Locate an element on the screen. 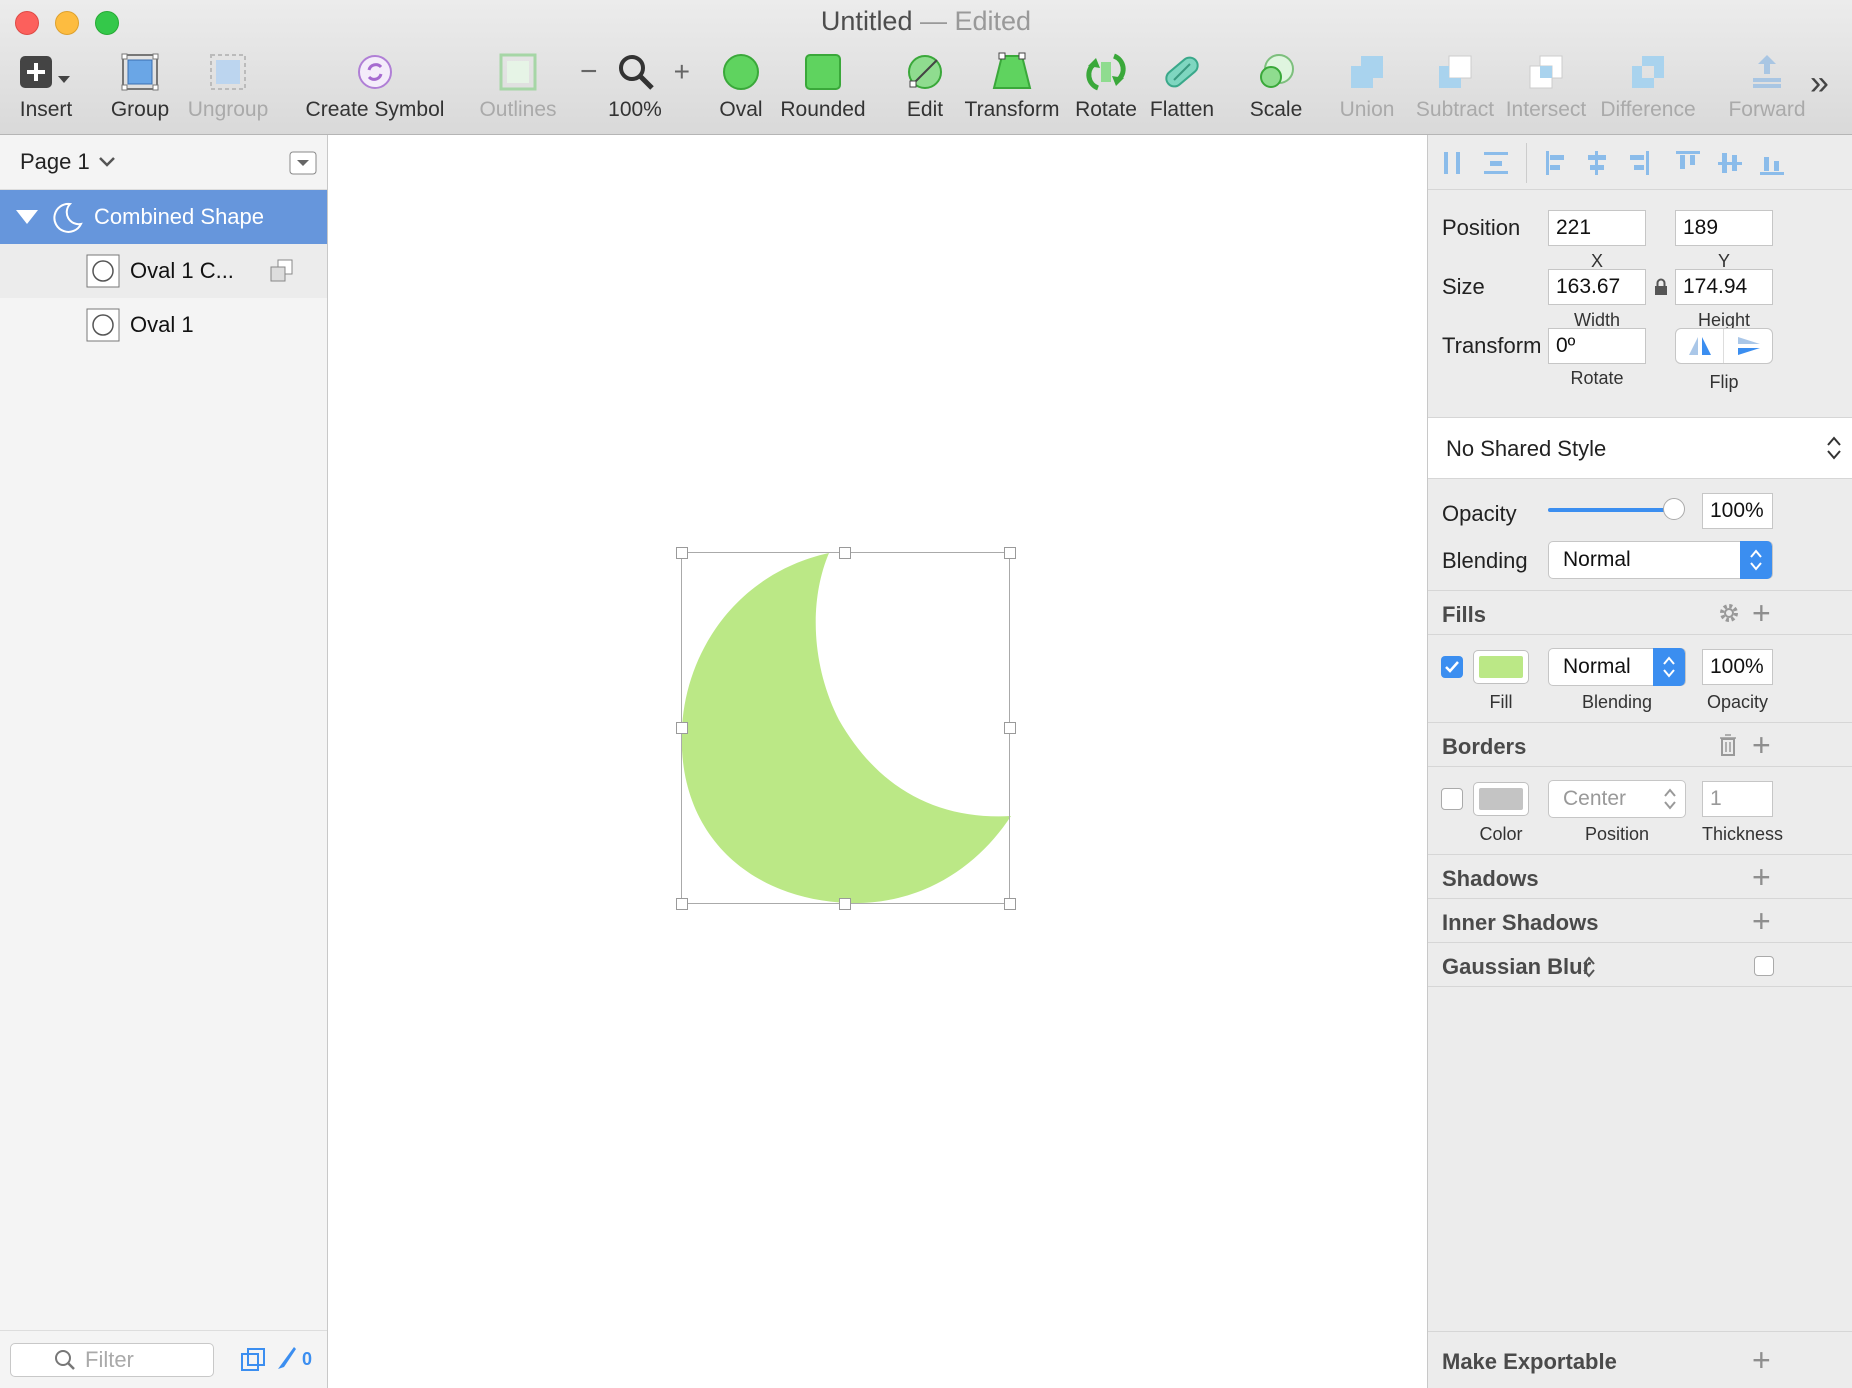 The height and width of the screenshot is (1388, 1852). subtract-button: Subtract is located at coordinates (1455, 88).